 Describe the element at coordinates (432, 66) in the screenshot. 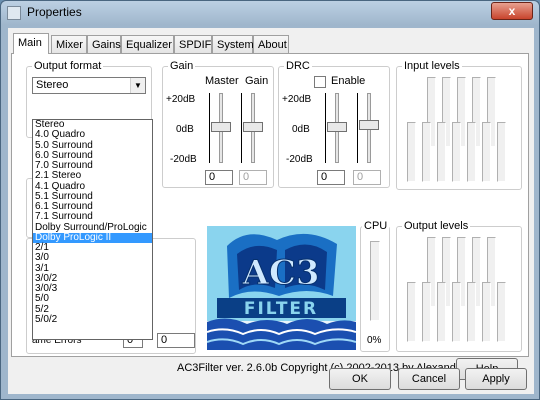

I see `input-levels-label: Input levels` at that location.